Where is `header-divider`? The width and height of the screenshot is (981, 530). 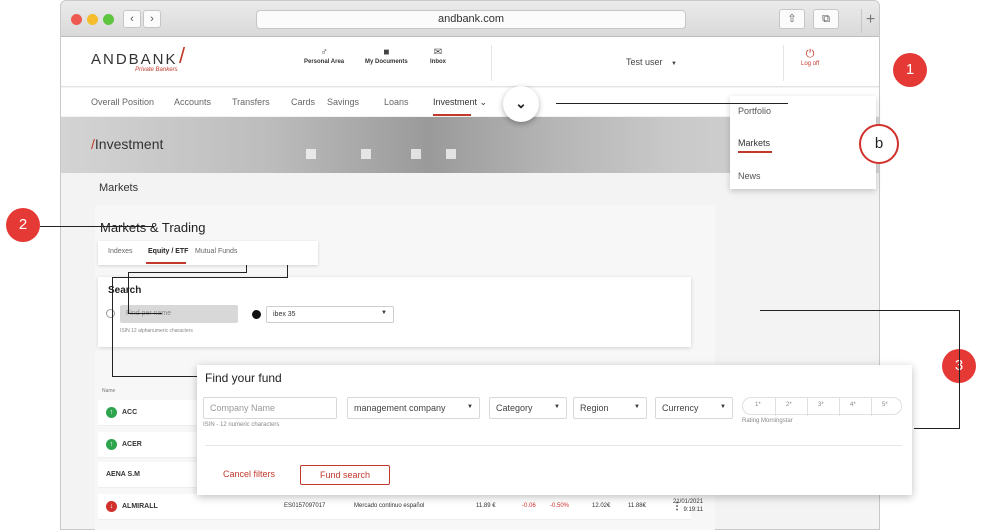
header-divider is located at coordinates (783, 63).